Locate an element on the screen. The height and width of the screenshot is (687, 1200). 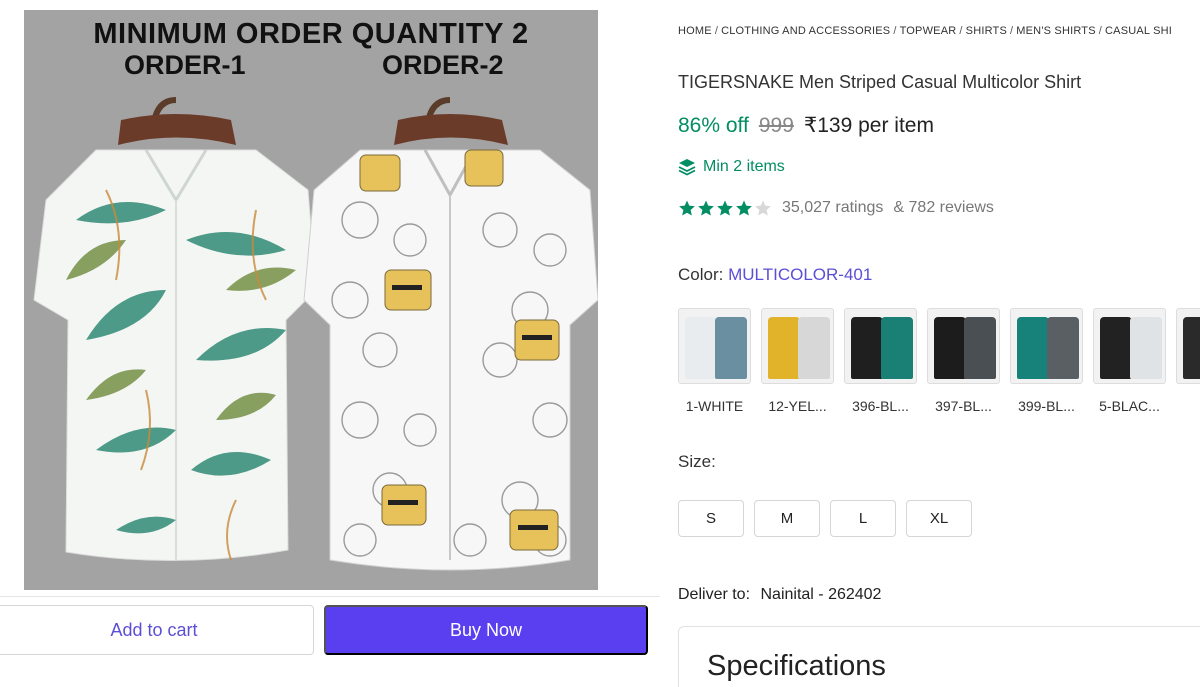
size-options: S M L XL is located at coordinates (825, 518).